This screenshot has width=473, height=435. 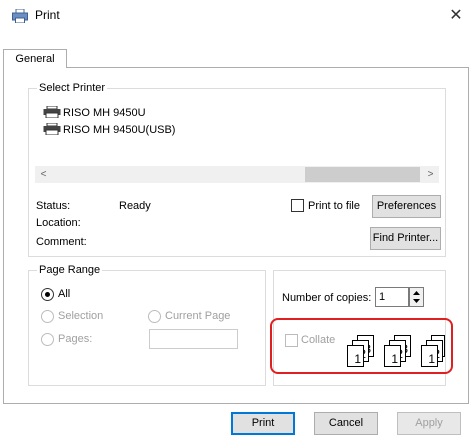 What do you see at coordinates (47, 339) in the screenshot?
I see `pages-radio` at bounding box center [47, 339].